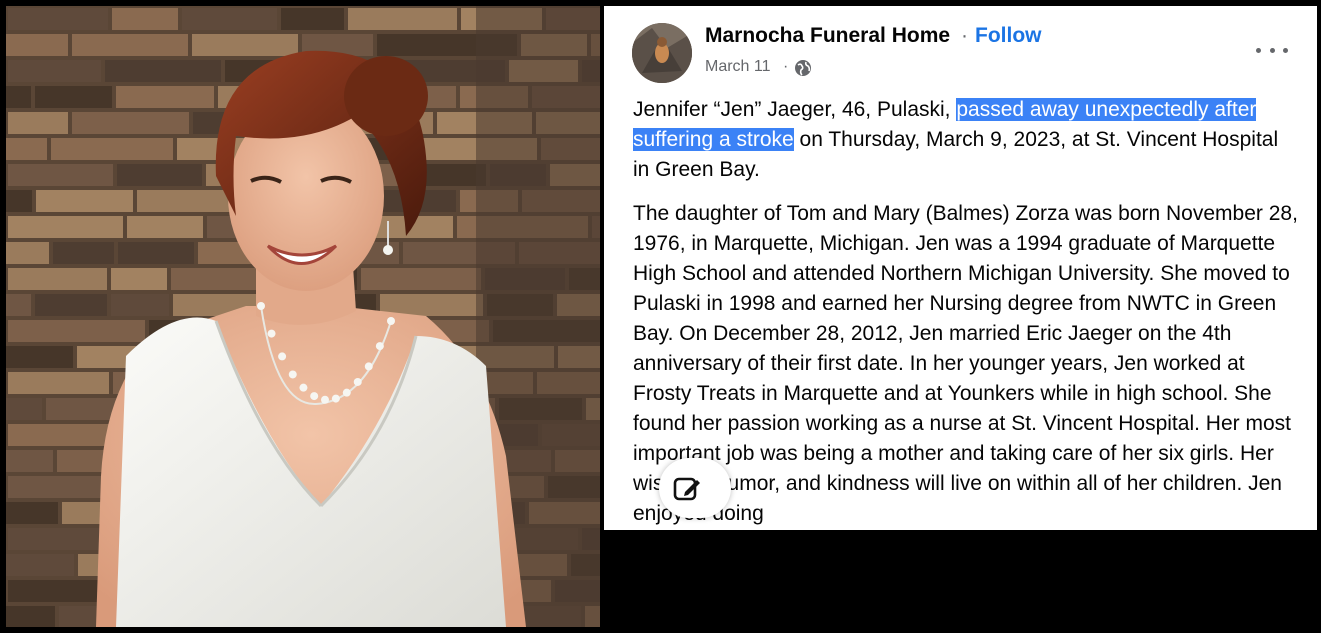 Image resolution: width=1321 pixels, height=633 pixels. Describe the element at coordinates (686, 489) in the screenshot. I see `edit-icon` at that location.